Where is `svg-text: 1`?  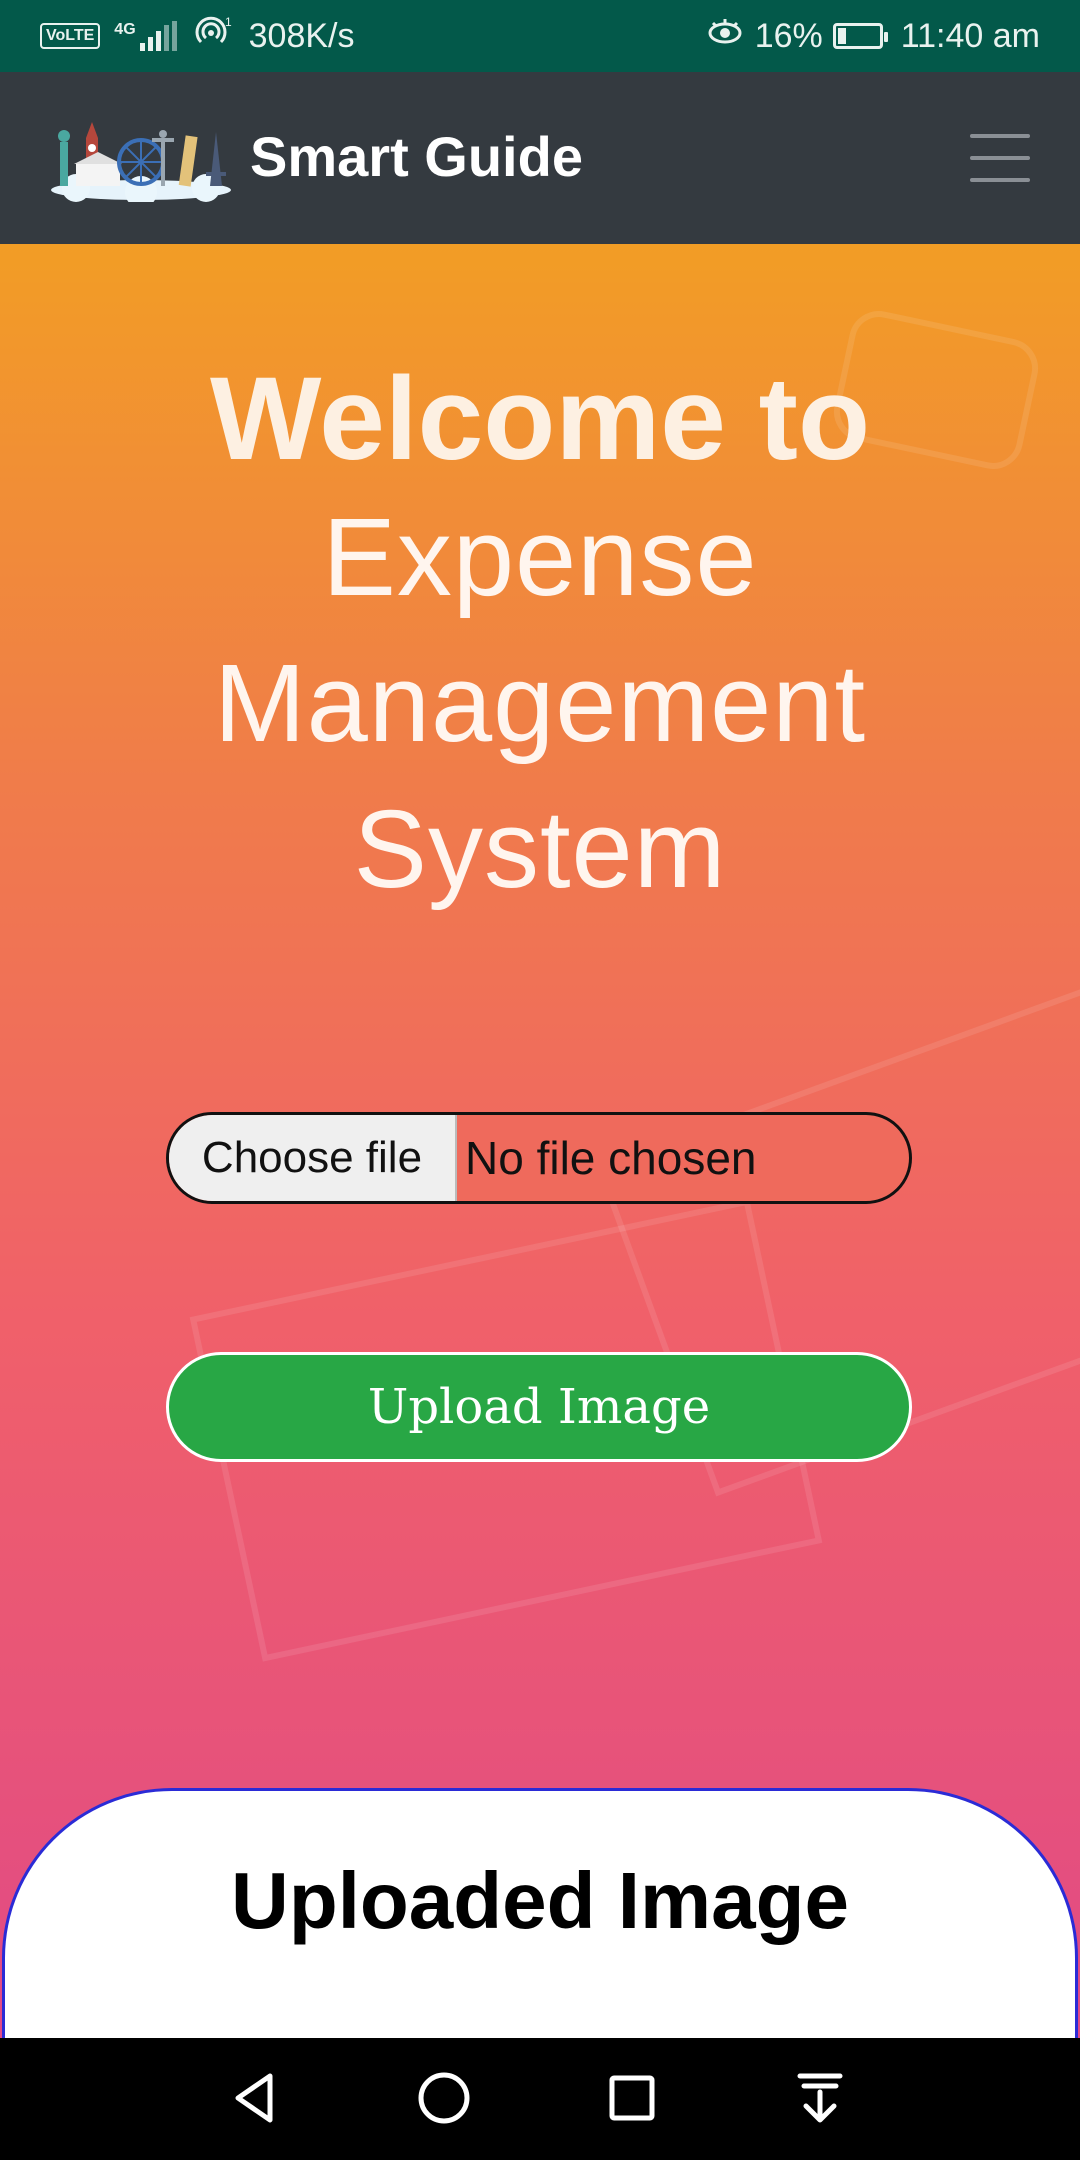 svg-text: 1 is located at coordinates (228, 22).